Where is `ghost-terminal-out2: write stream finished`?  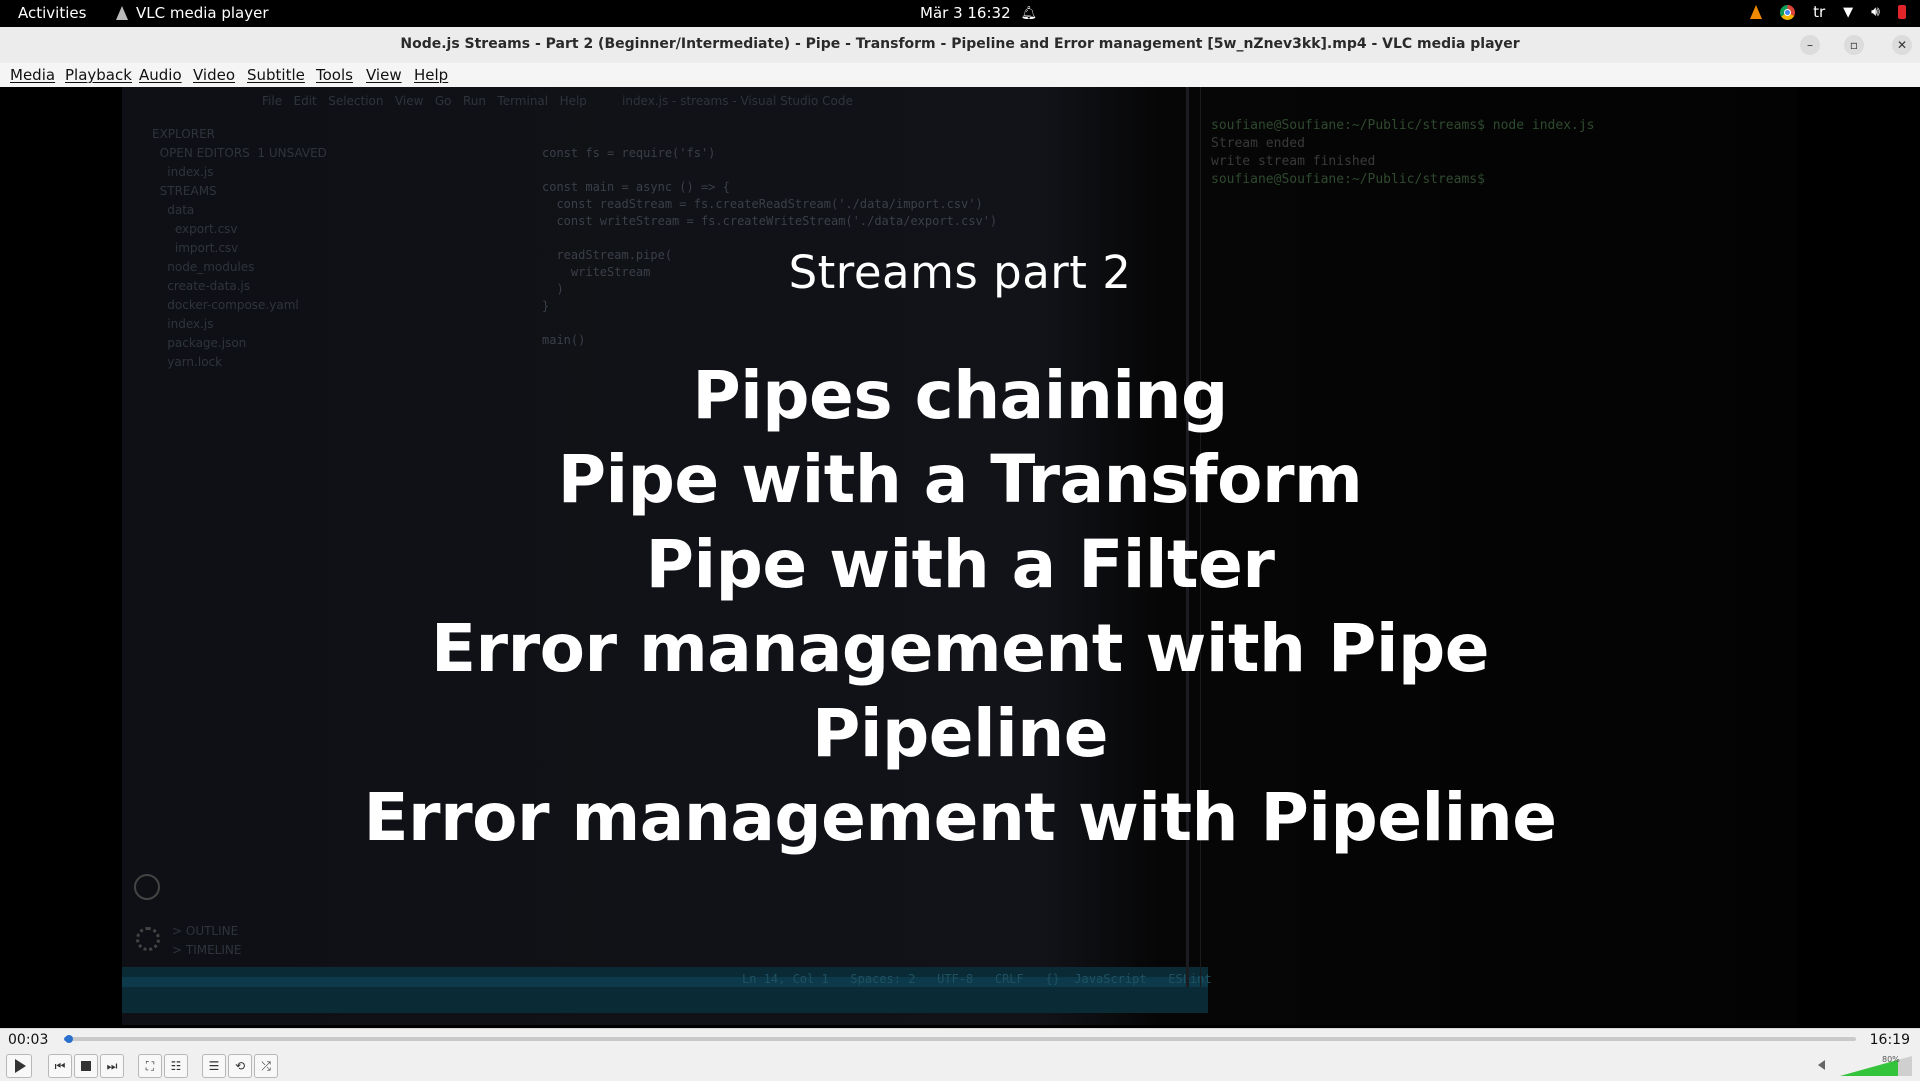 ghost-terminal-out2: write stream finished is located at coordinates (1293, 161).